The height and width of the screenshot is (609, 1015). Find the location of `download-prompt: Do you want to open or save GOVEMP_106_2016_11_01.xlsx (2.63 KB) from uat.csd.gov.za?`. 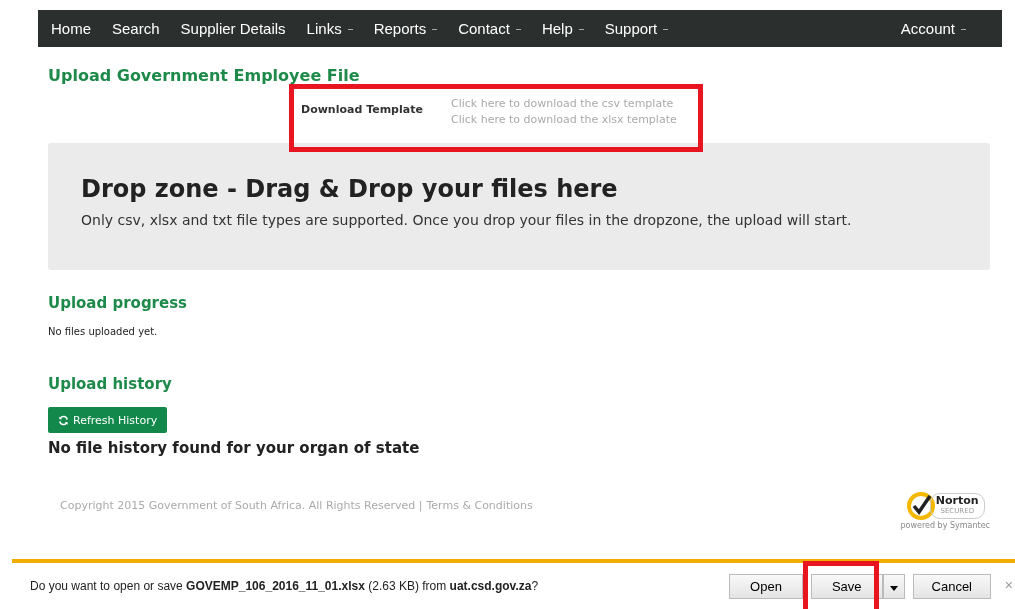

download-prompt: Do you want to open or save GOVEMP_106_2016_11_01.xlsx (2.63 KB) from uat.csd.gov.za? is located at coordinates (284, 586).